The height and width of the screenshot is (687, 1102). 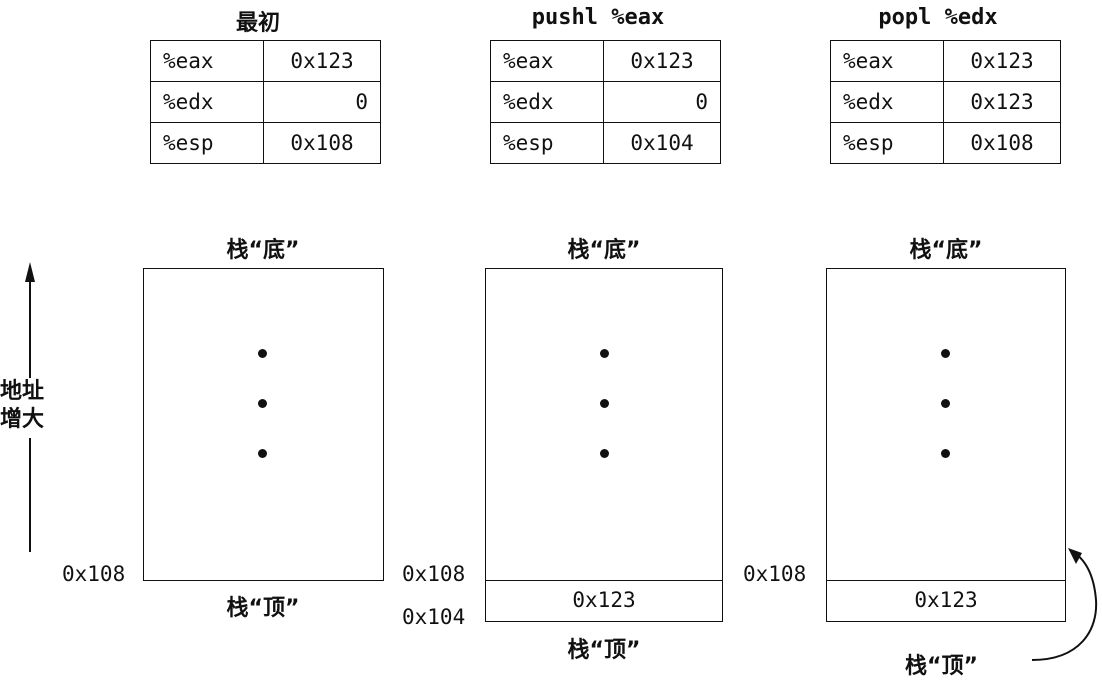 I want to click on axis-label-line2: 增大, so click(x=22, y=419).